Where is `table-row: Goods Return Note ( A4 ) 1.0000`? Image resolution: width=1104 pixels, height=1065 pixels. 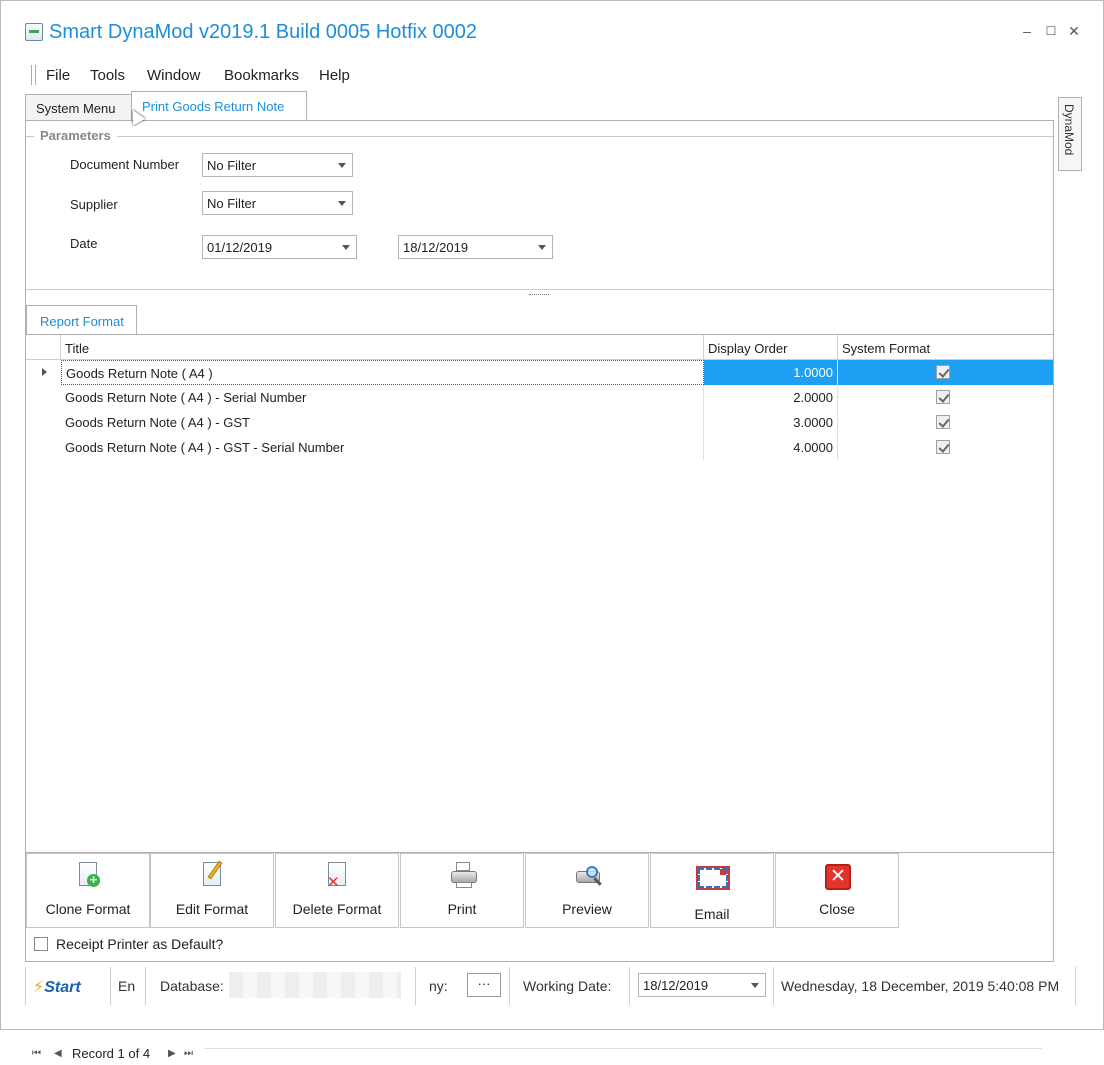 table-row: Goods Return Note ( A4 ) 1.0000 is located at coordinates (539, 372).